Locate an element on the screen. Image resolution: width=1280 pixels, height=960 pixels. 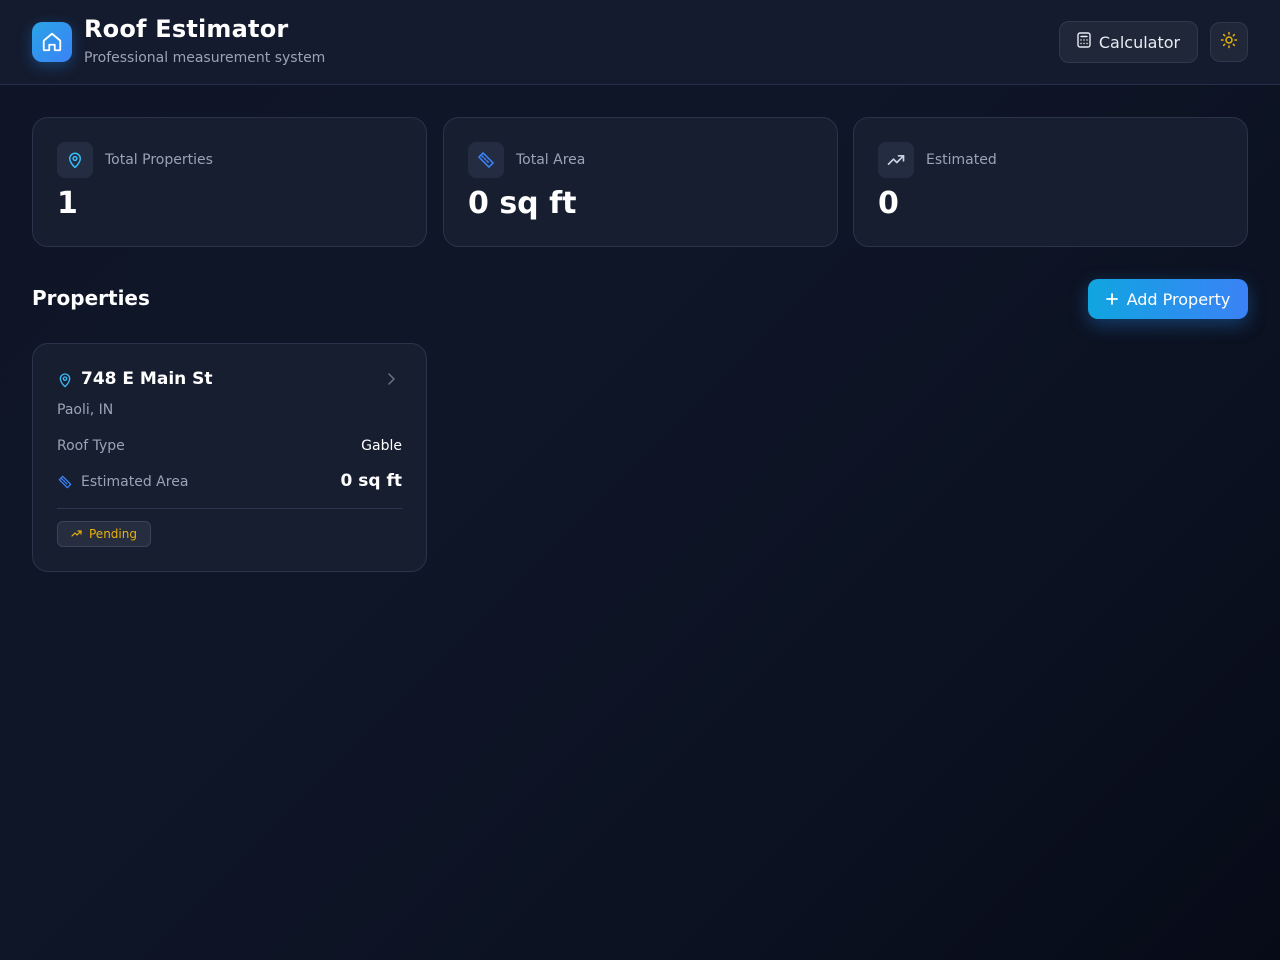
estimated-area-value: 0 sq ft is located at coordinates (371, 481).